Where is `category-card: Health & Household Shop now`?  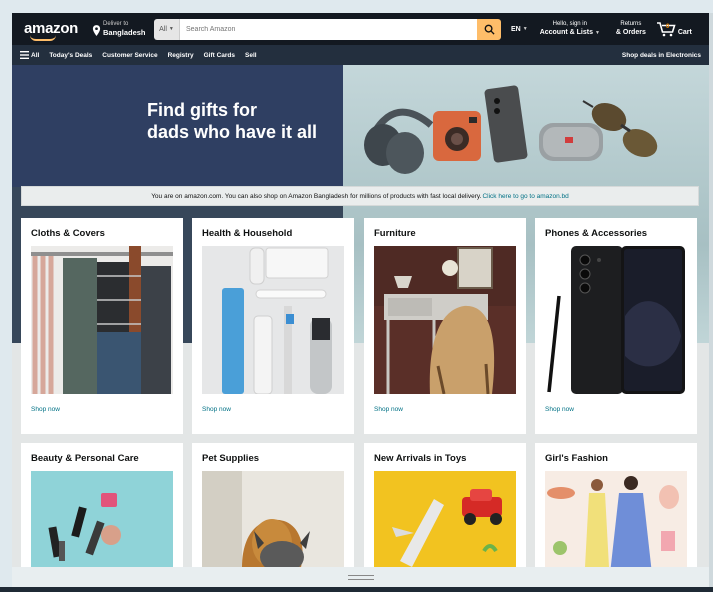 category-card: Health & Household Shop now is located at coordinates (273, 326).